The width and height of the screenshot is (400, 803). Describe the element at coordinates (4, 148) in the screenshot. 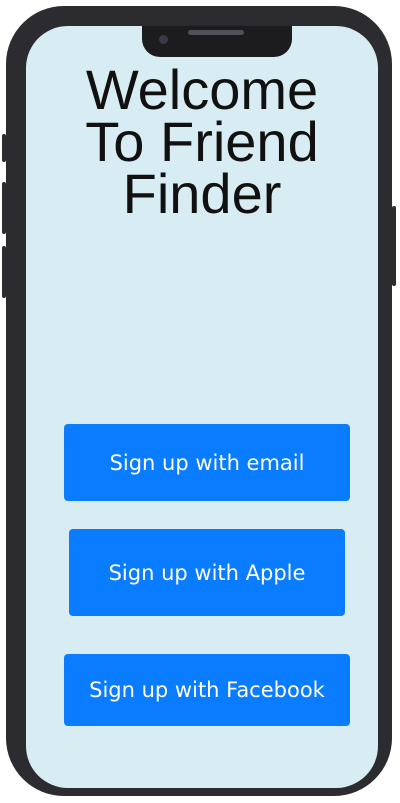

I see `side-button-left` at that location.